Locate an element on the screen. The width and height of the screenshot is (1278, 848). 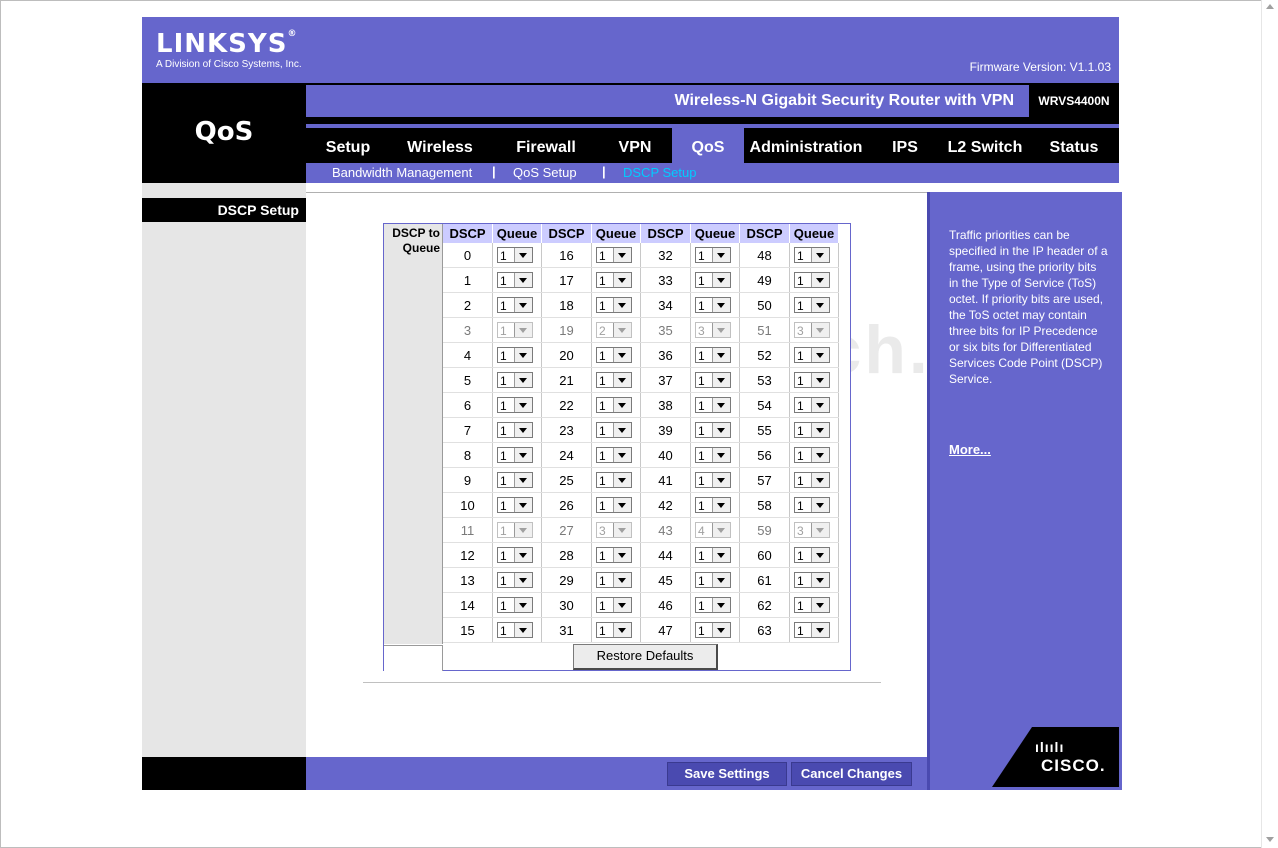
cisco-bars-icon: ılıılı is located at coordinates (1050, 747).